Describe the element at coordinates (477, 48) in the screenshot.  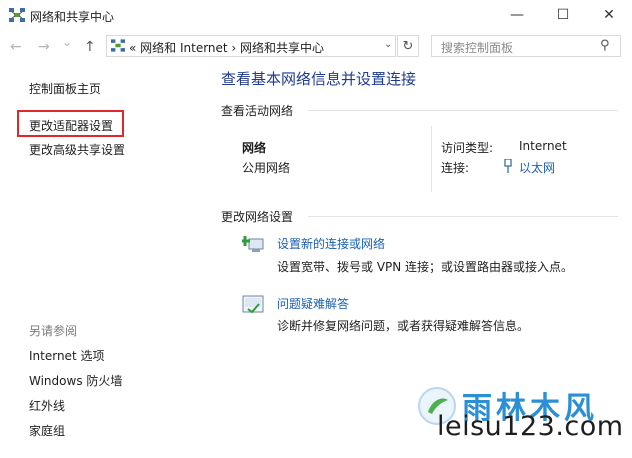
I see `search-placeholder: 搜索控制面板` at that location.